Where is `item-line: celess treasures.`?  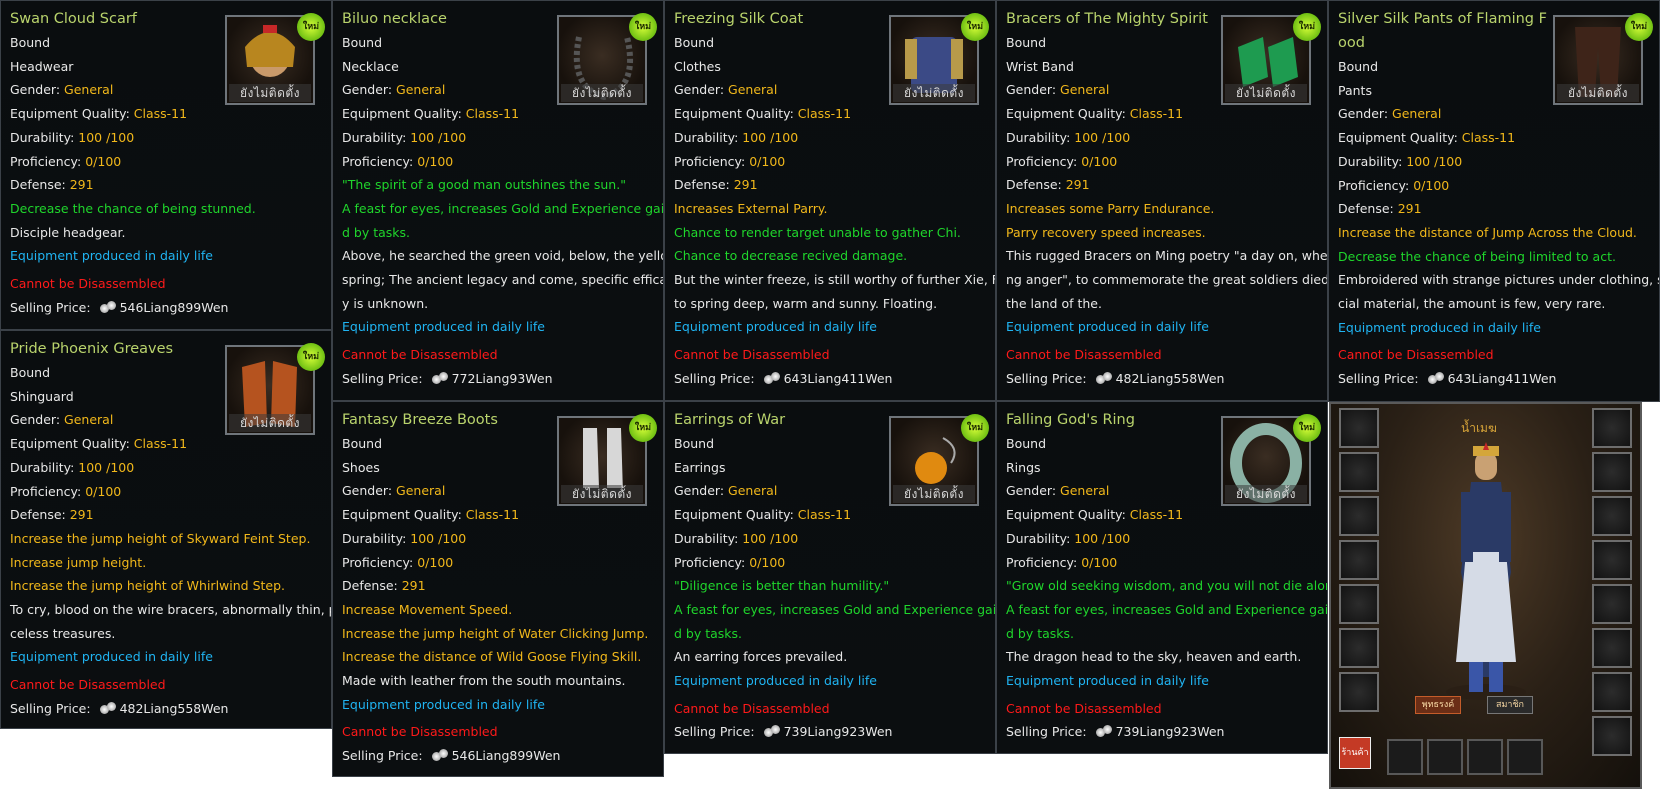 item-line: celess treasures. is located at coordinates (63, 633).